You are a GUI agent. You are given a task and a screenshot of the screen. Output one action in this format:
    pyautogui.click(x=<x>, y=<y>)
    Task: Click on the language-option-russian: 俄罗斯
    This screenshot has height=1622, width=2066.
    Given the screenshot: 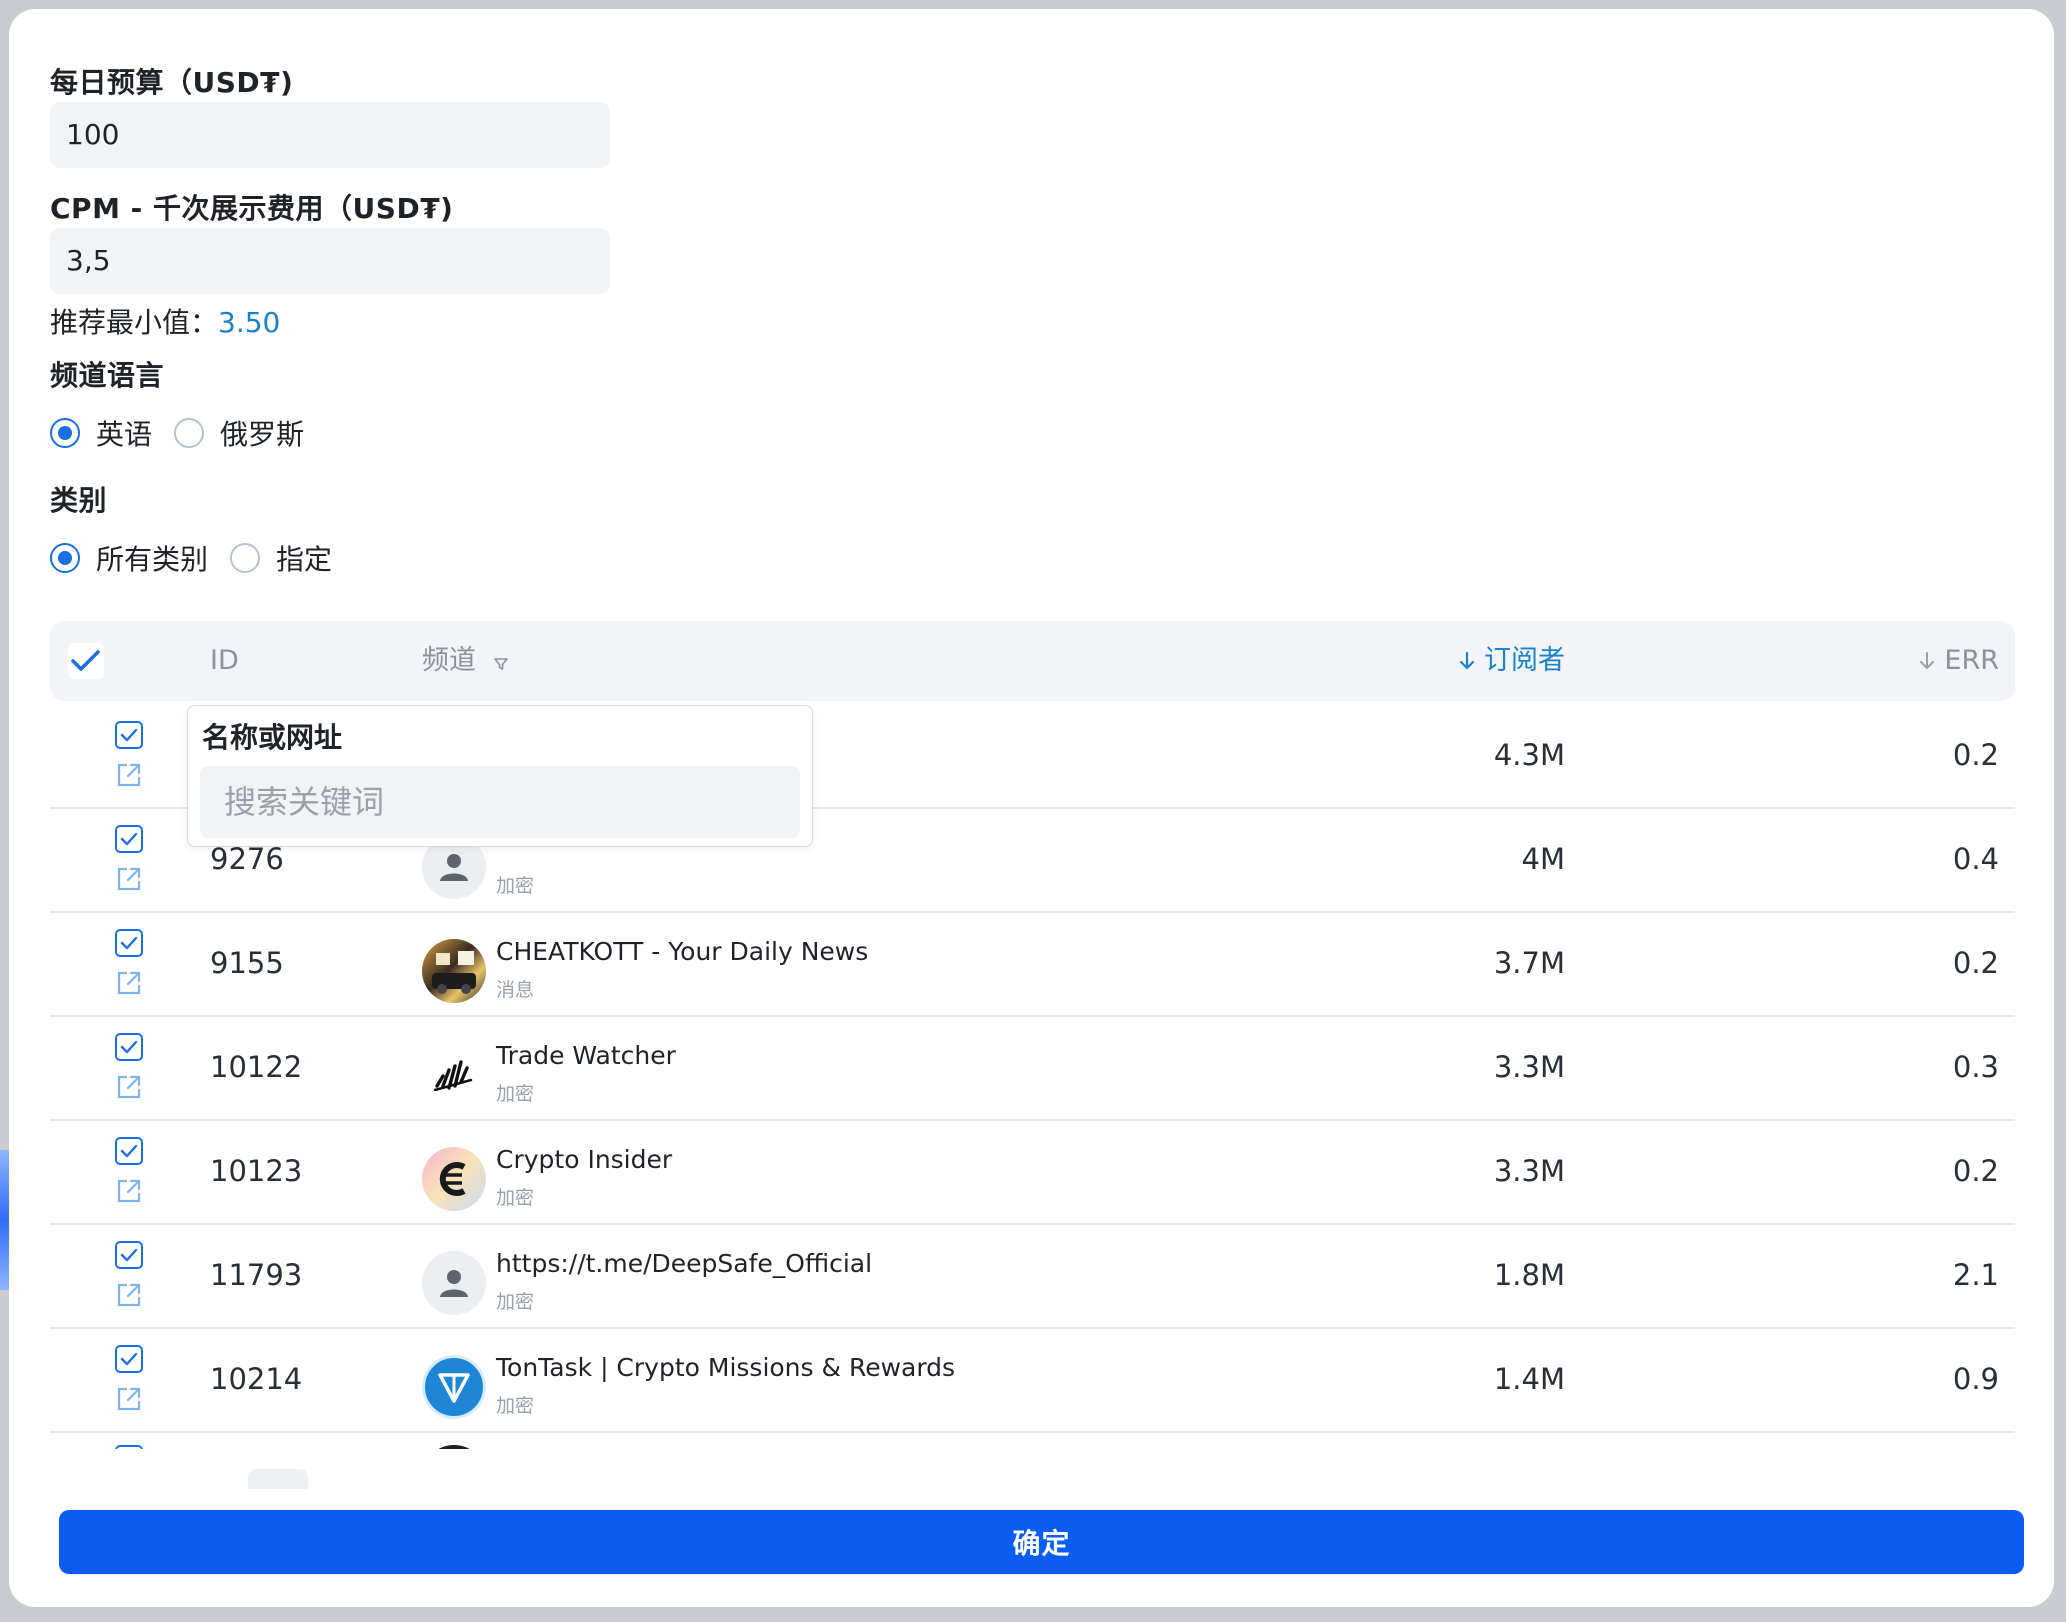 What is the action you would take?
    pyautogui.click(x=239, y=433)
    